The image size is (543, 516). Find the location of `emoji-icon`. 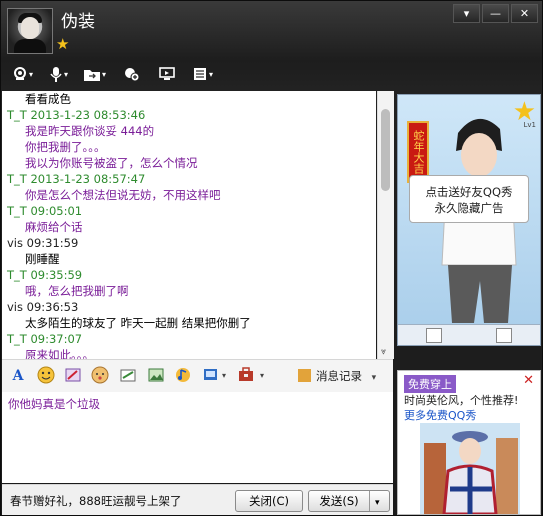

emoji-icon is located at coordinates (100, 376).